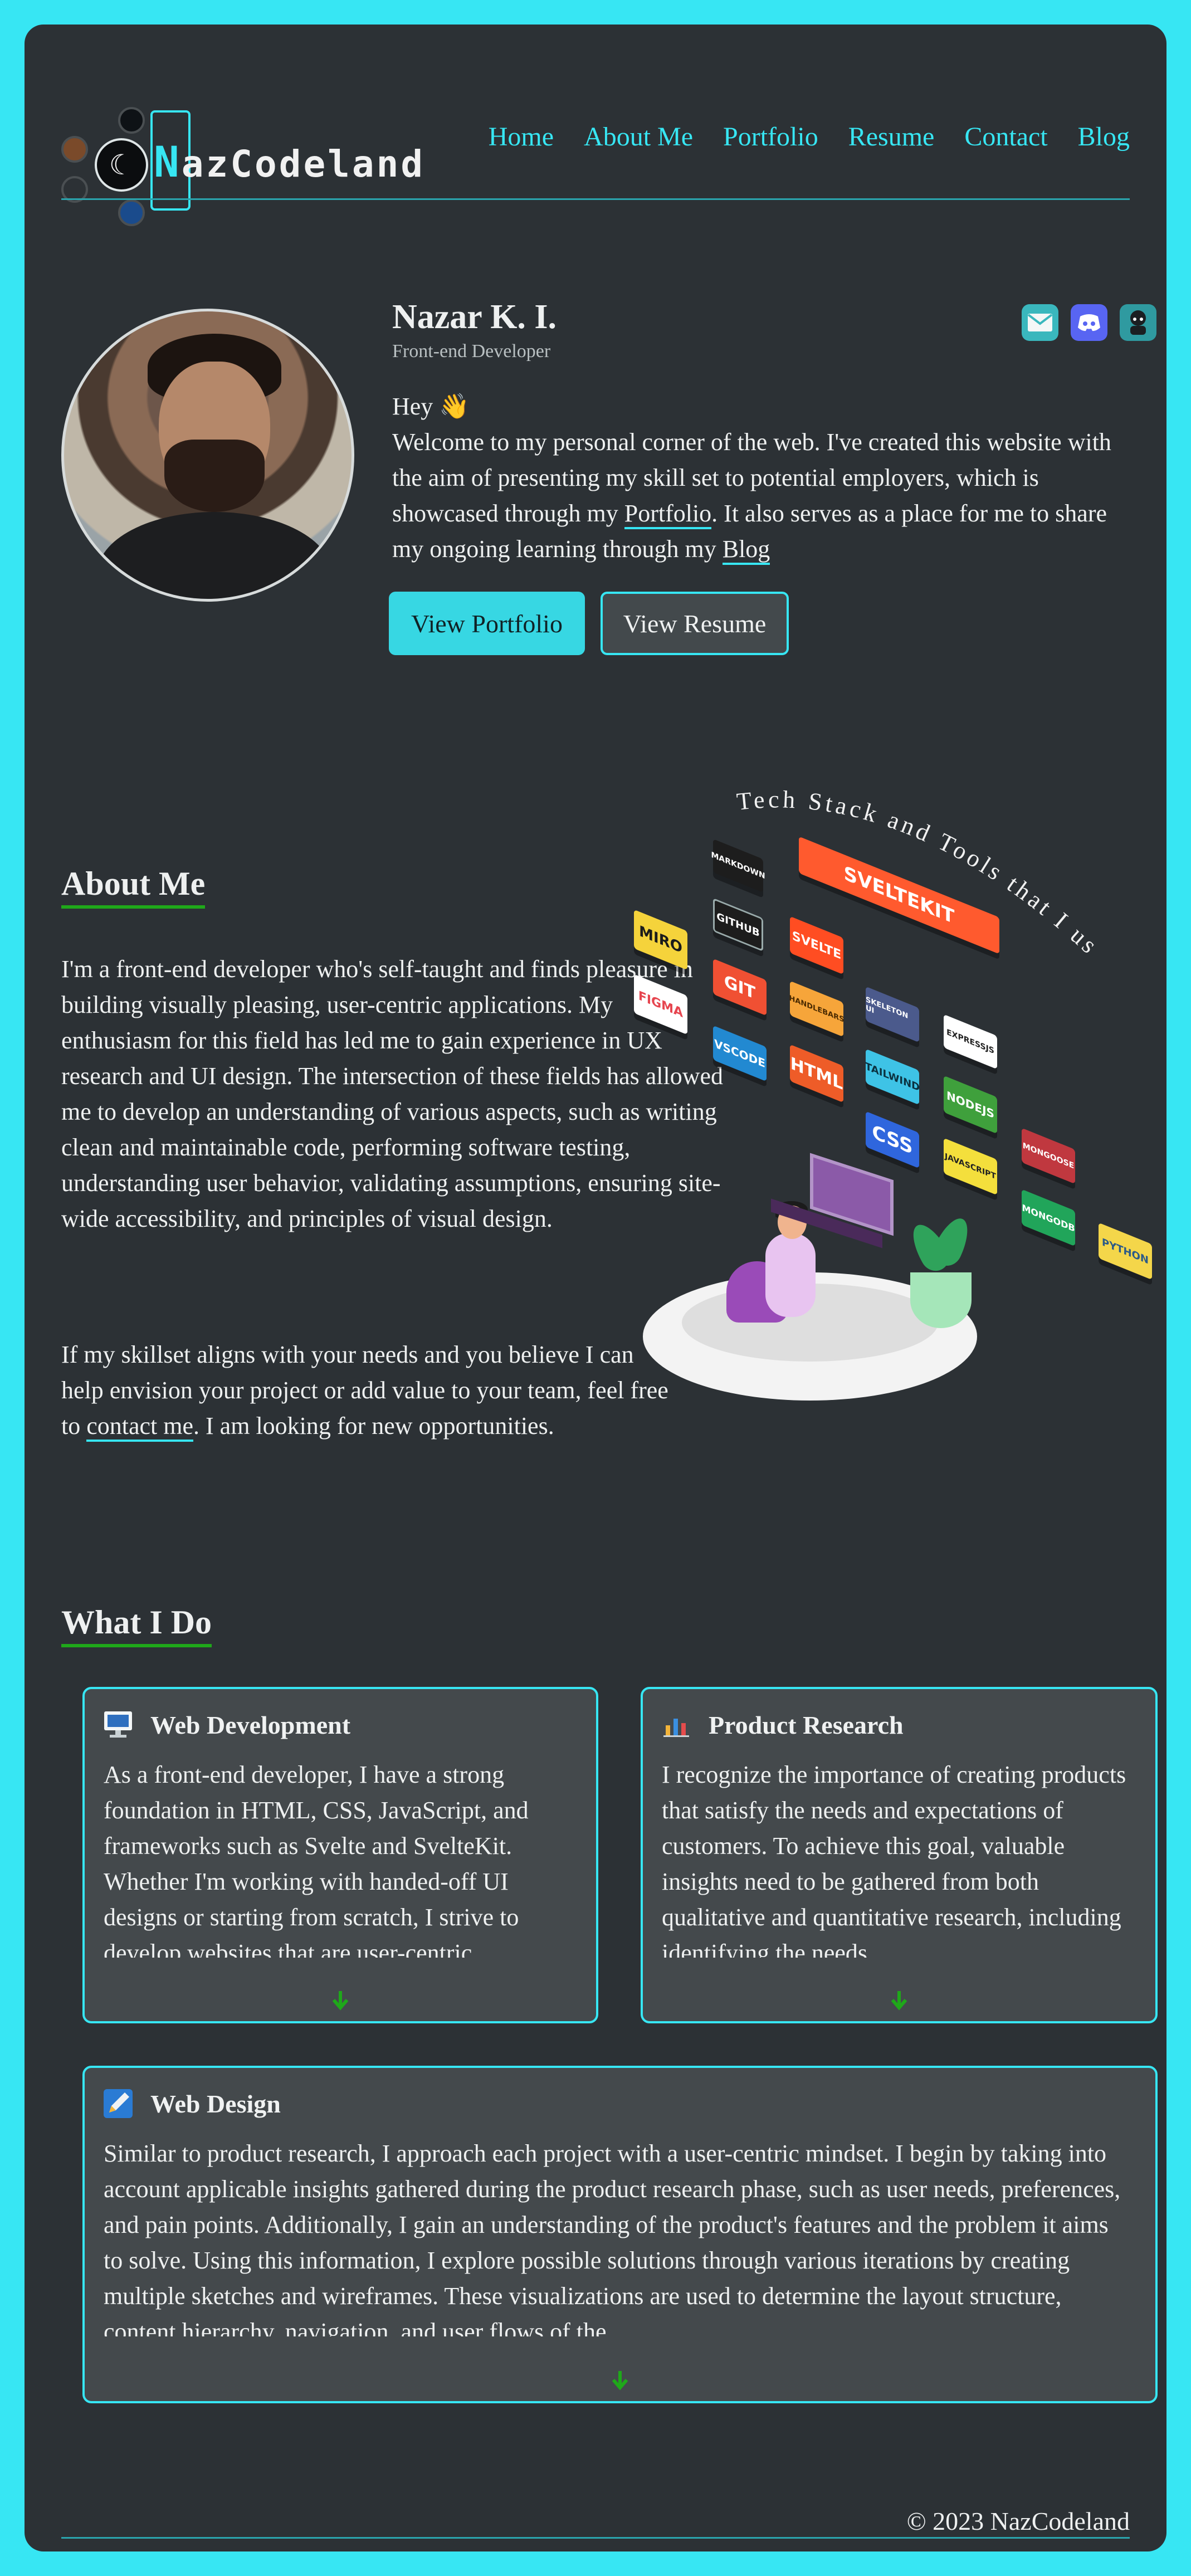 The width and height of the screenshot is (1191, 2576). I want to click on what-i-do-title: What I Do, so click(137, 1625).